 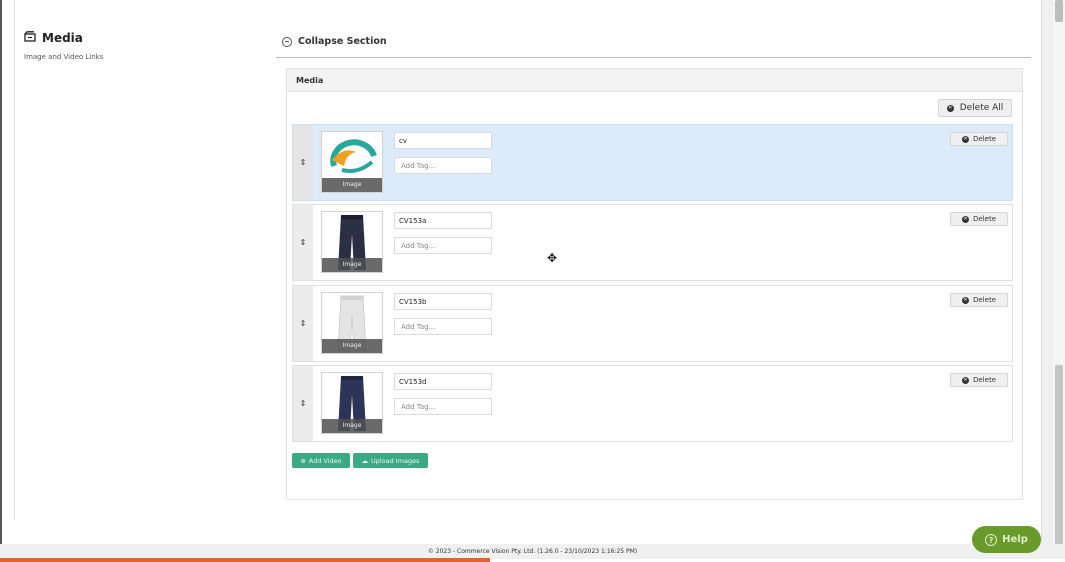 I want to click on media-row: ⇕ Image CV153d Add Tag... ✕ Delete, so click(x=652, y=403).